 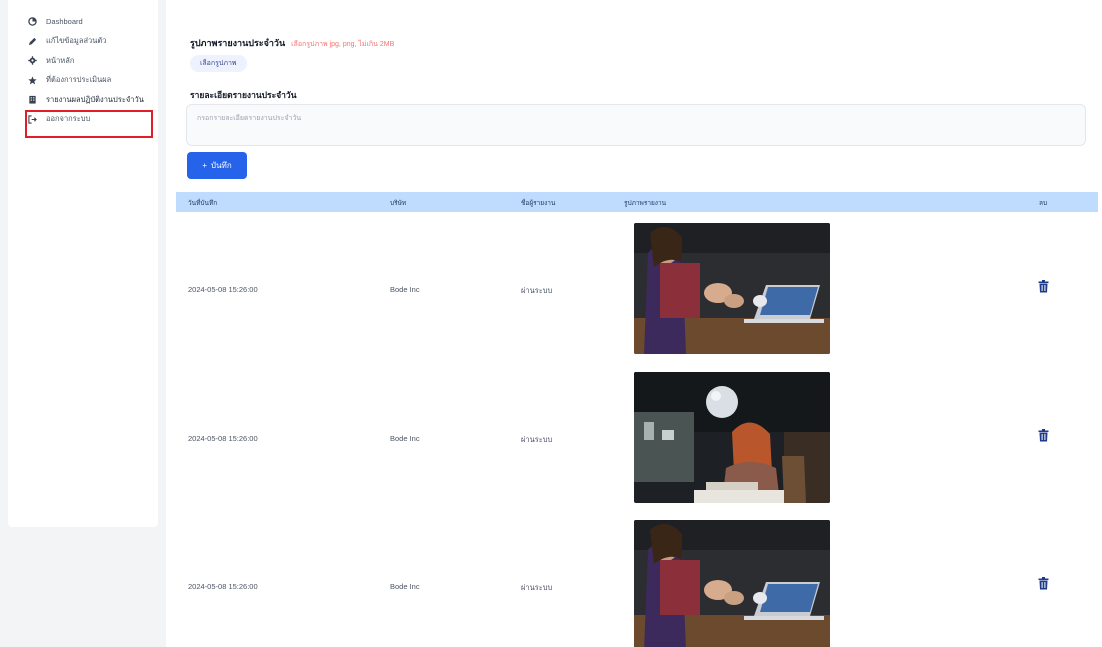 I want to click on upload-label-text: รูปภาพรายงานประจำวัน, so click(x=238, y=43).